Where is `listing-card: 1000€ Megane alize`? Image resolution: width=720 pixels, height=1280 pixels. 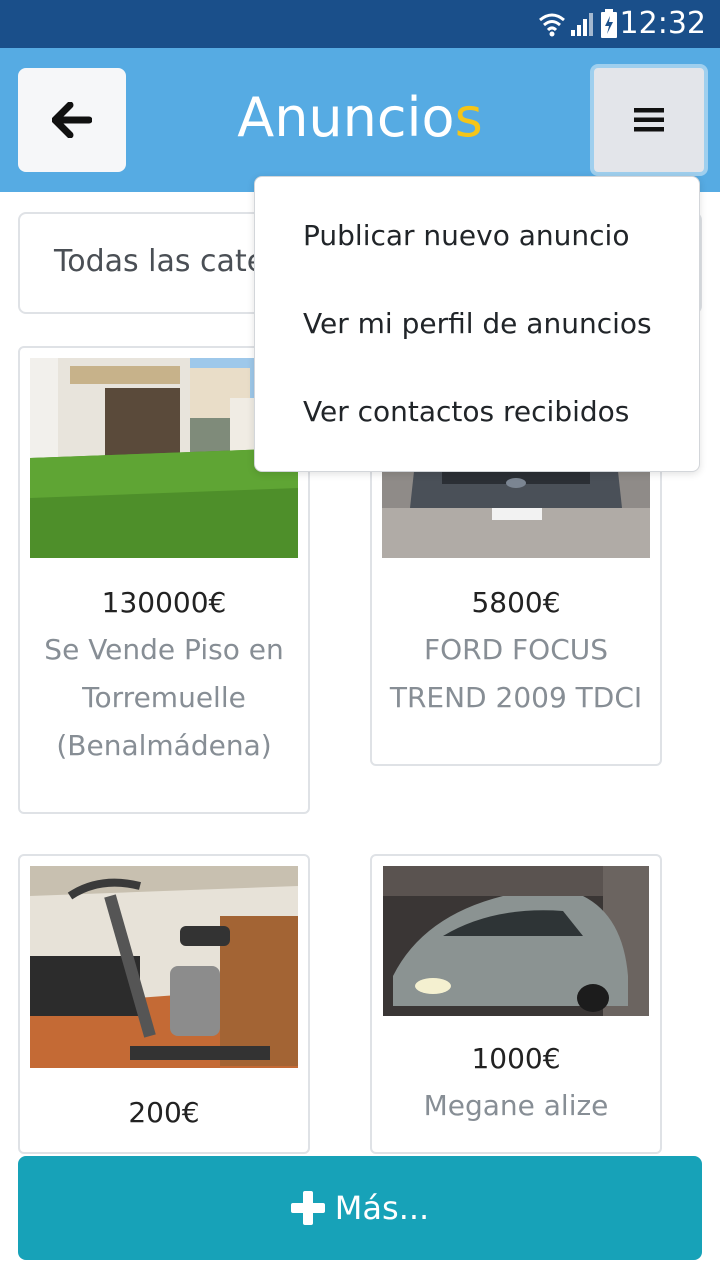
listing-card: 1000€ Megane alize is located at coordinates (516, 1004).